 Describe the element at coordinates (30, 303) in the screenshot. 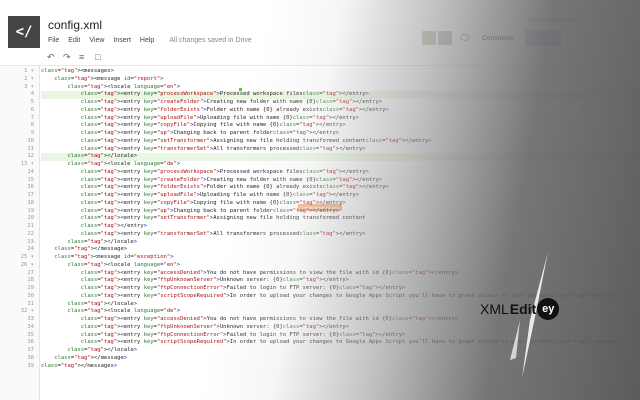

I see `line-number: 31` at that location.